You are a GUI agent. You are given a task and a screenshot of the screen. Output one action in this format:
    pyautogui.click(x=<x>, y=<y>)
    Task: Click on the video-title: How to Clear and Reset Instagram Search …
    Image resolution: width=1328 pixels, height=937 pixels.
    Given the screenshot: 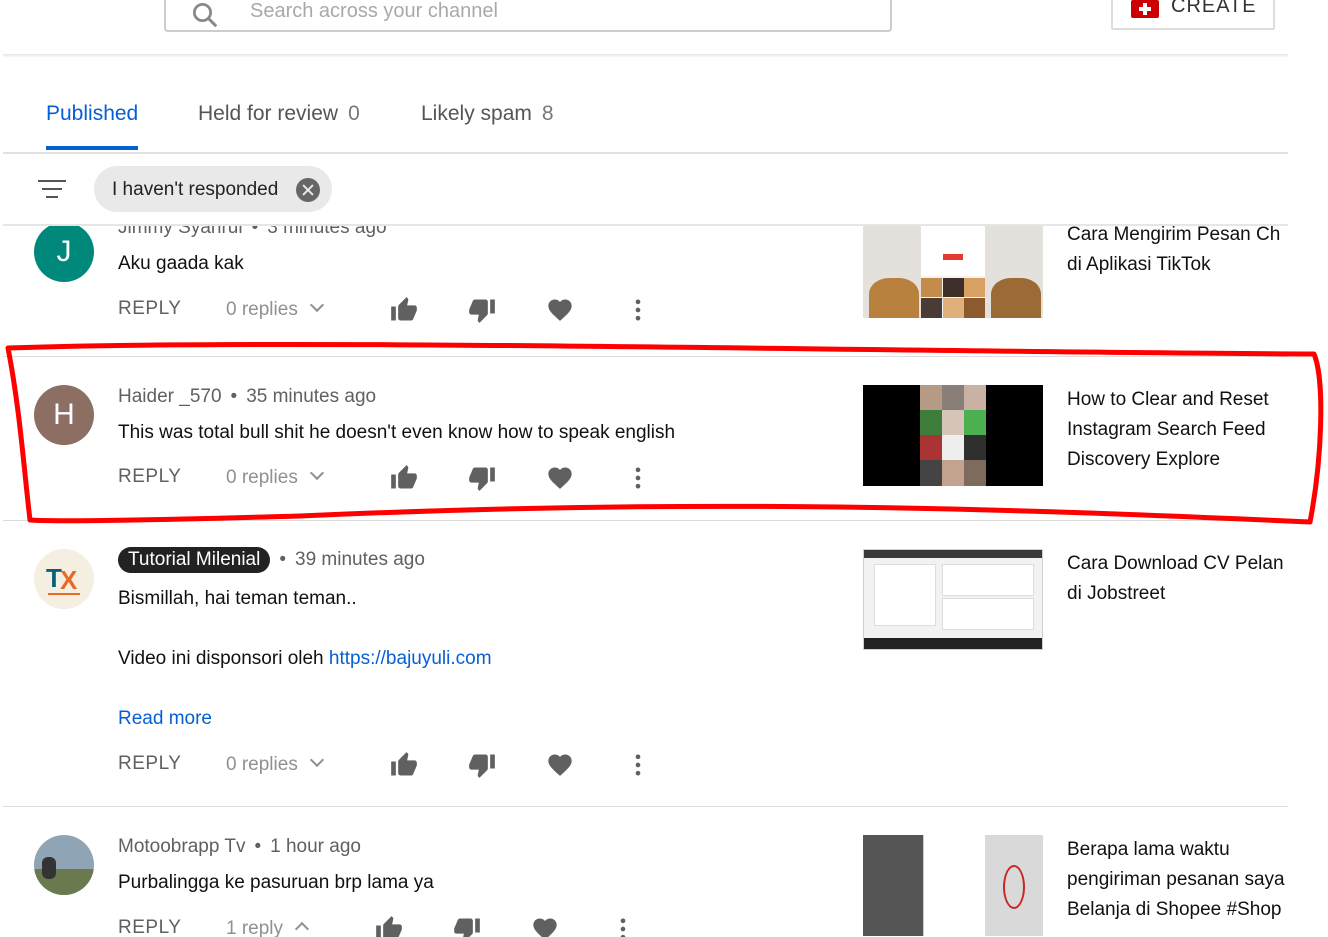 What is the action you would take?
    pyautogui.click(x=1177, y=430)
    